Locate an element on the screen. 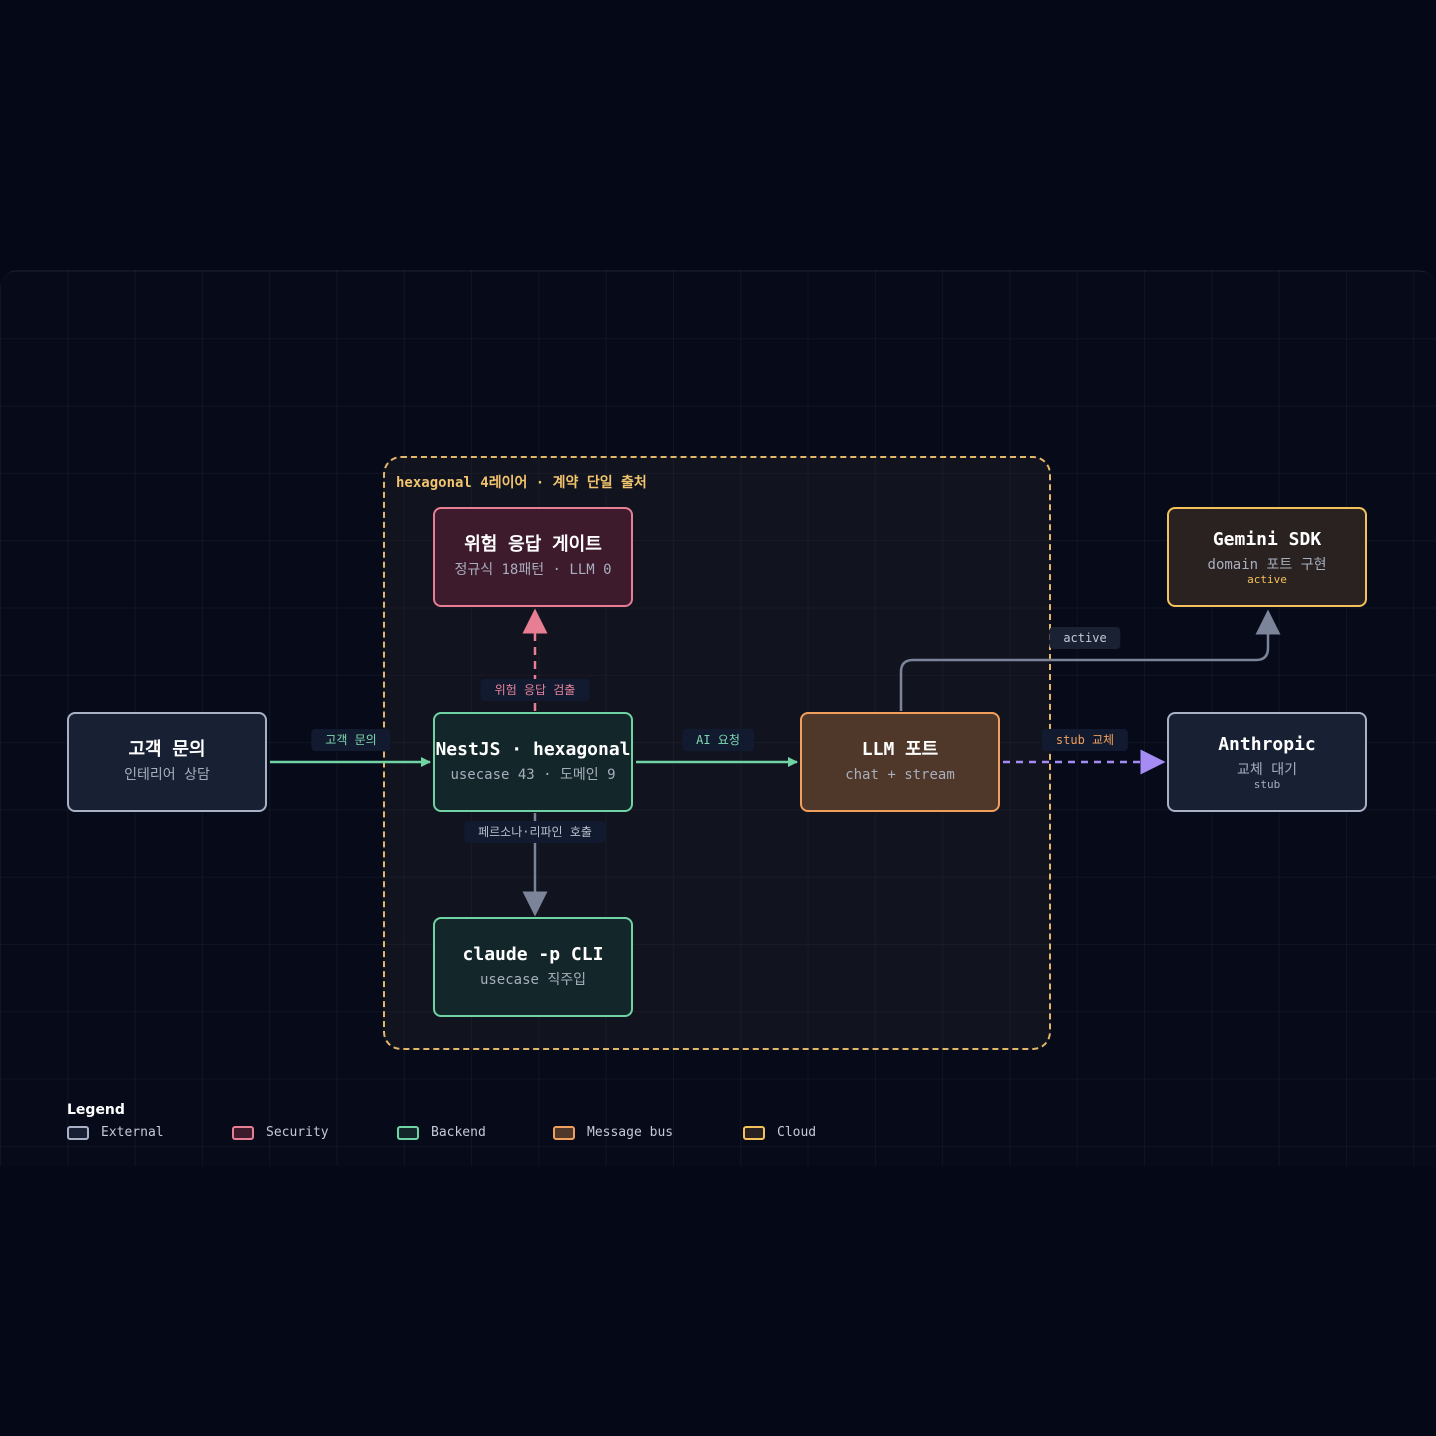 This screenshot has height=1436, width=1436. node-anthropic: Anthropic 교체 대기 stub is located at coordinates (1267, 762).